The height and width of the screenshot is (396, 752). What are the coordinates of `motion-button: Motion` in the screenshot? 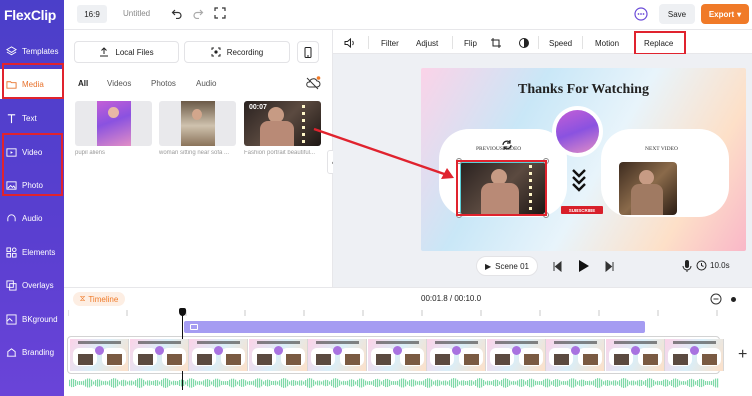 It's located at (607, 43).